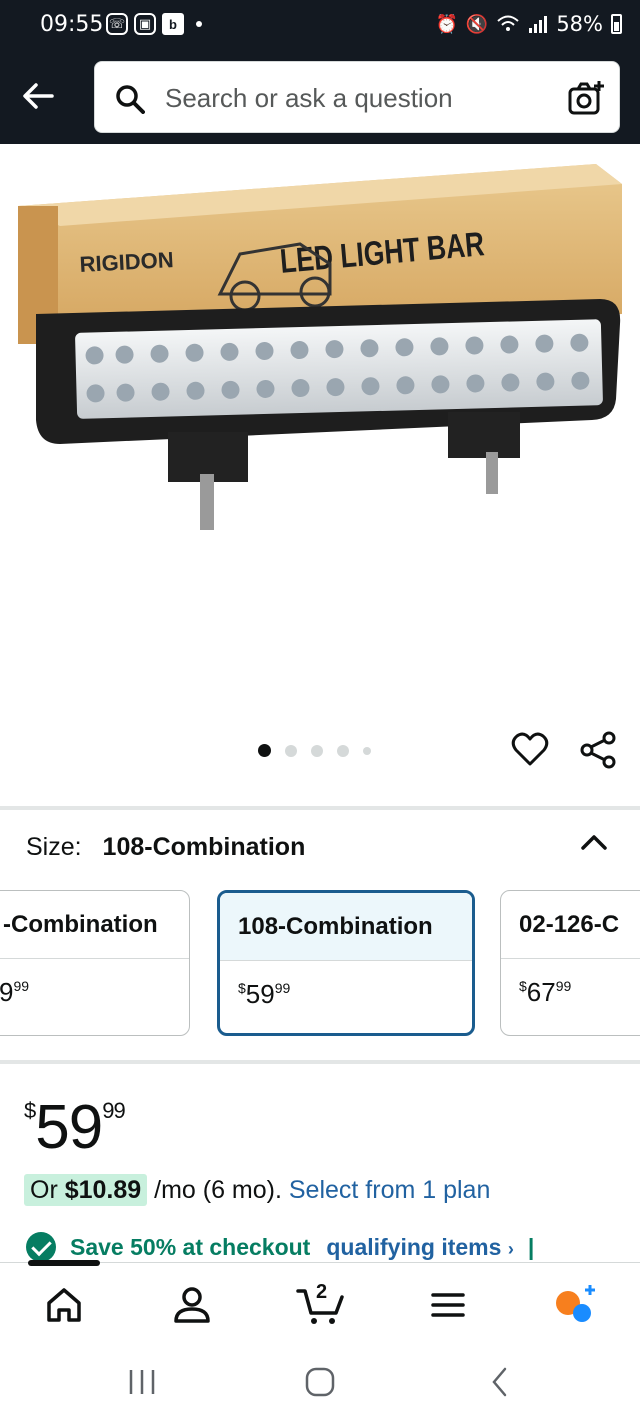 The image size is (640, 1422). I want to click on share-icon, so click(598, 750).